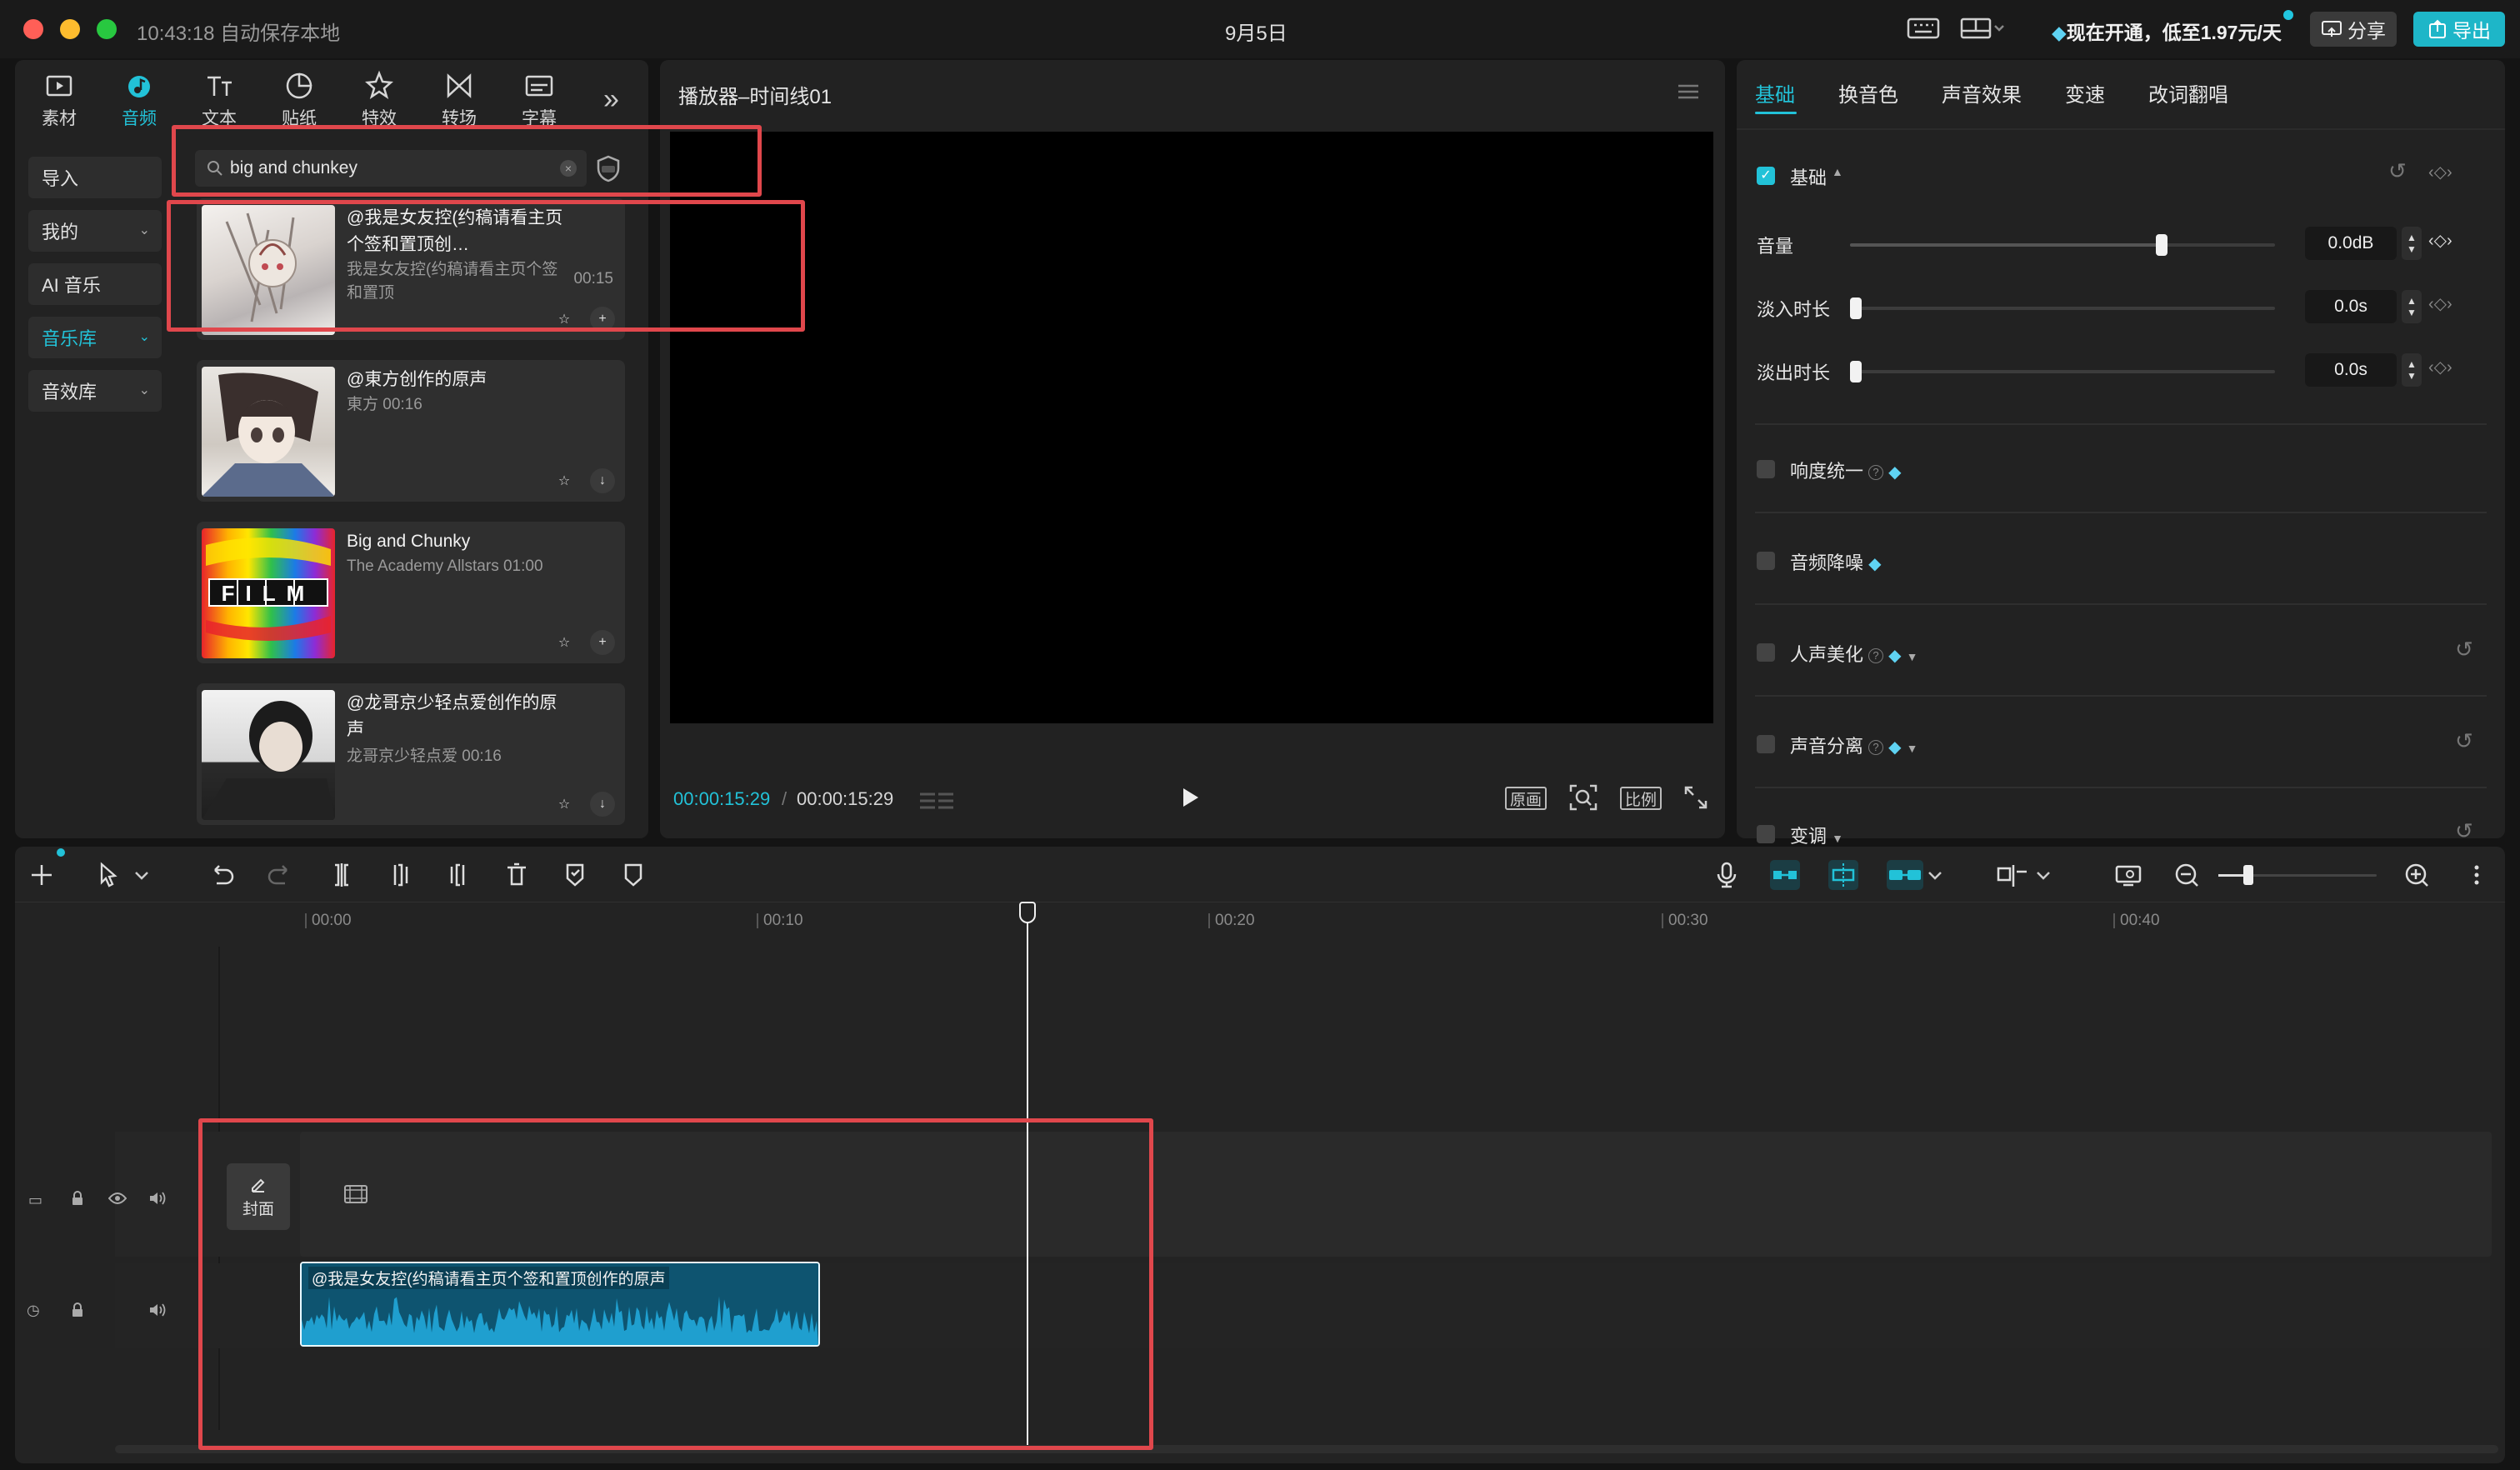 This screenshot has width=2520, height=1470. What do you see at coordinates (1983, 28) in the screenshot?
I see `layout-icon` at bounding box center [1983, 28].